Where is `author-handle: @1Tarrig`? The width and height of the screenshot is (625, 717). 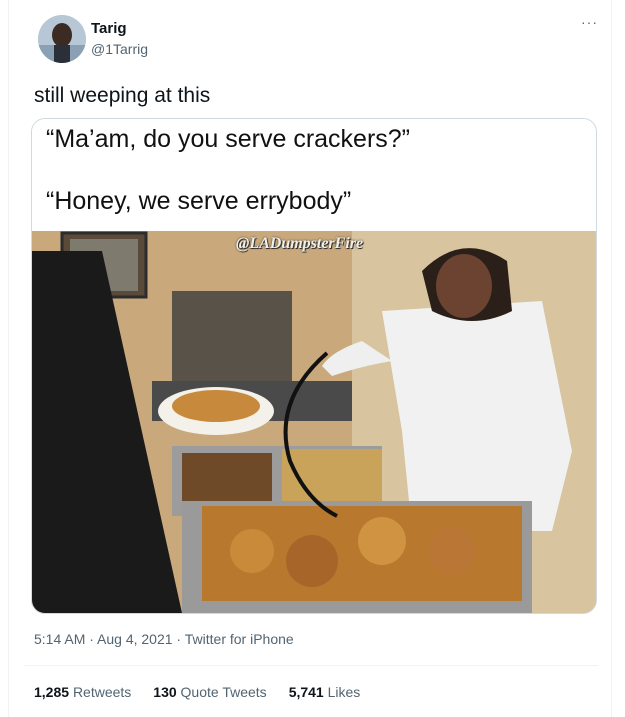 author-handle: @1Tarrig is located at coordinates (119, 49).